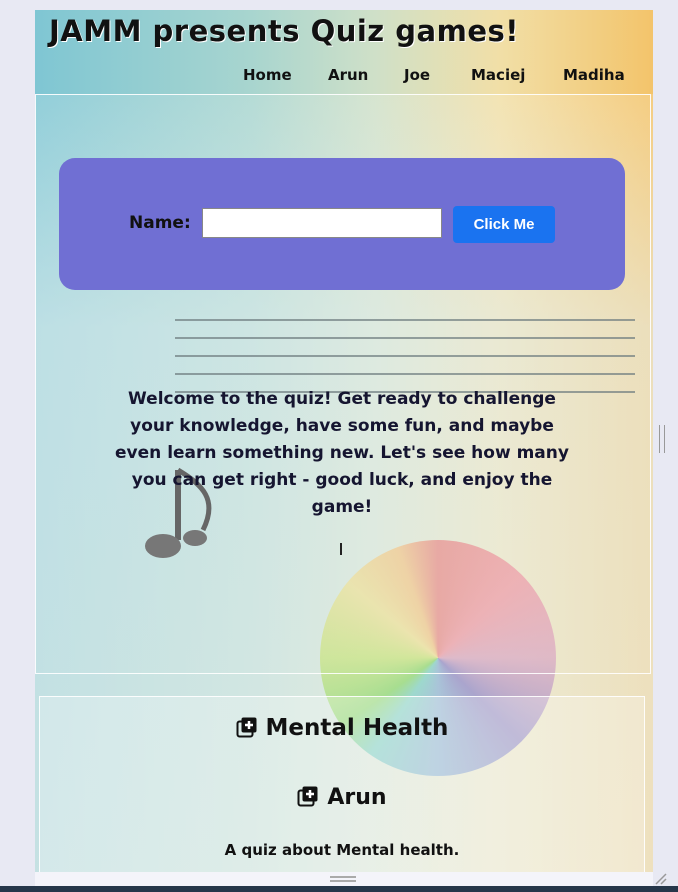 The width and height of the screenshot is (678, 892). I want to click on nav-link-maciej: Maciej, so click(498, 75).